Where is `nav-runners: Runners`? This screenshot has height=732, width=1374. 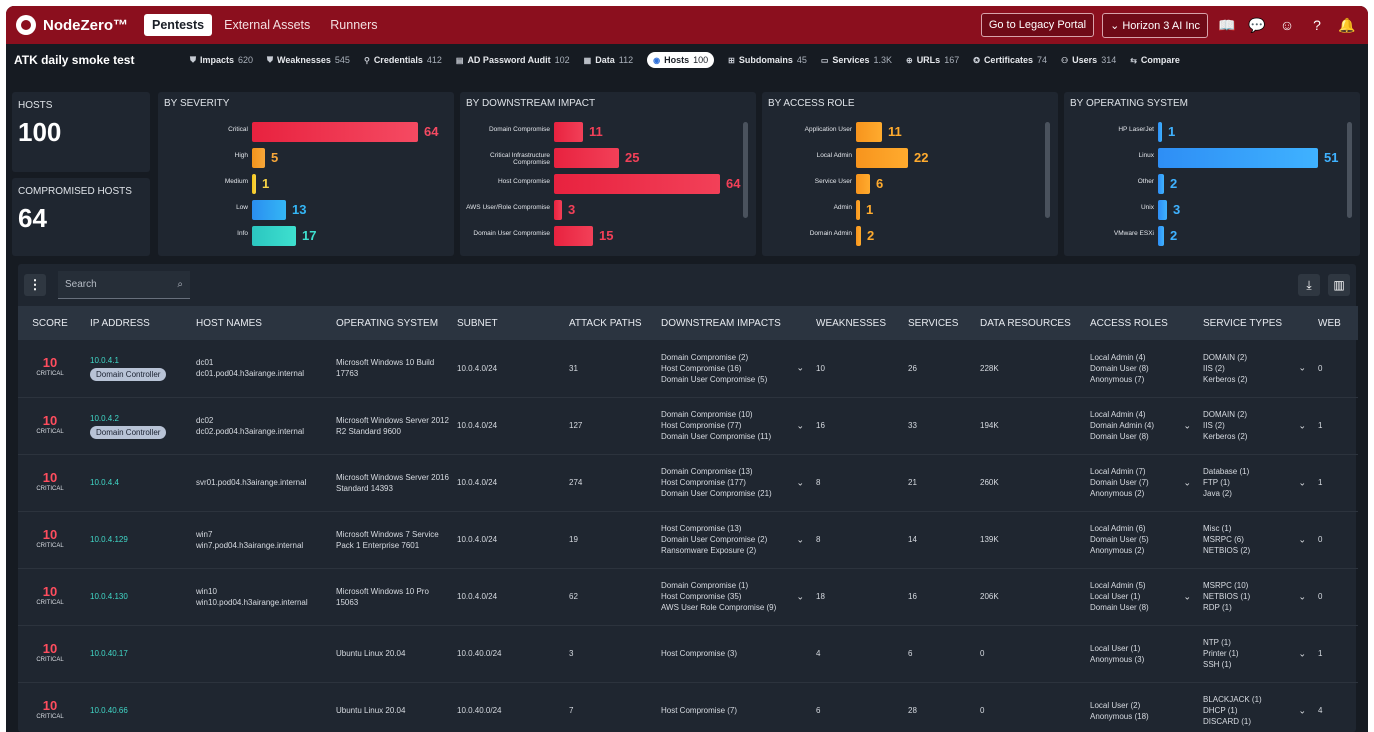 nav-runners: Runners is located at coordinates (353, 25).